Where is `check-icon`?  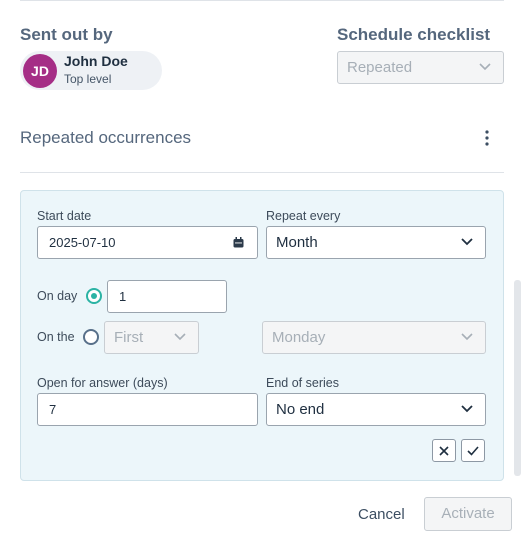
check-icon is located at coordinates (473, 450).